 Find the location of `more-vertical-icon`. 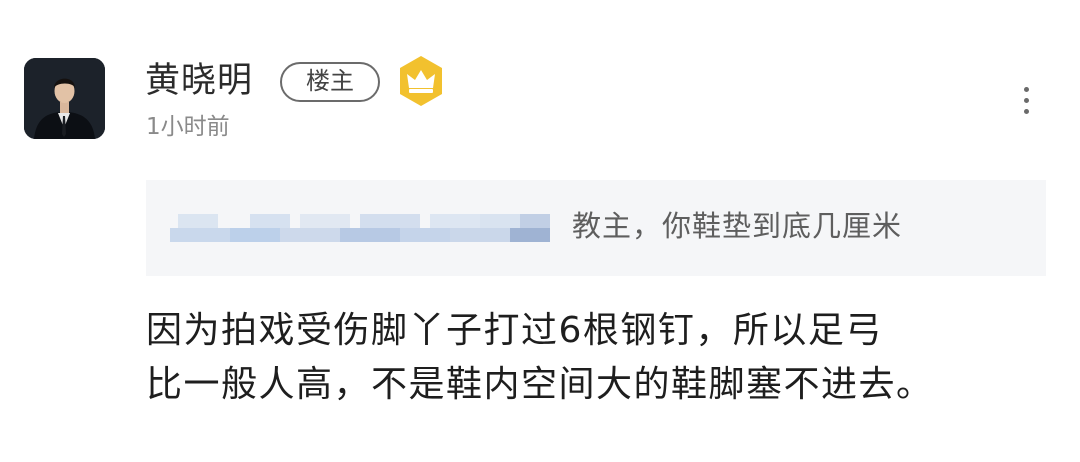

more-vertical-icon is located at coordinates (1026, 100).